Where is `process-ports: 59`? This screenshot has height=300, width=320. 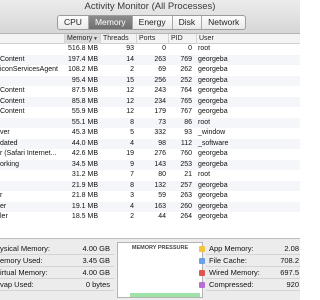
process-ports: 59 is located at coordinates (162, 195).